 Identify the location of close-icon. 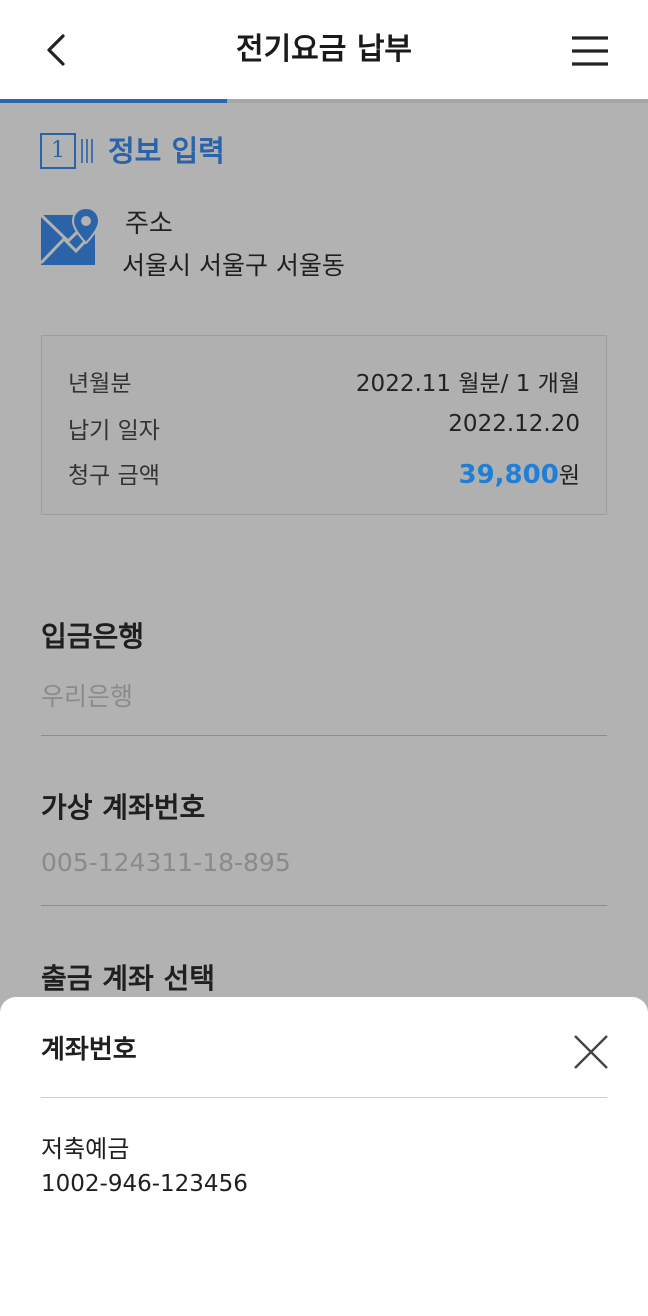
(591, 1052).